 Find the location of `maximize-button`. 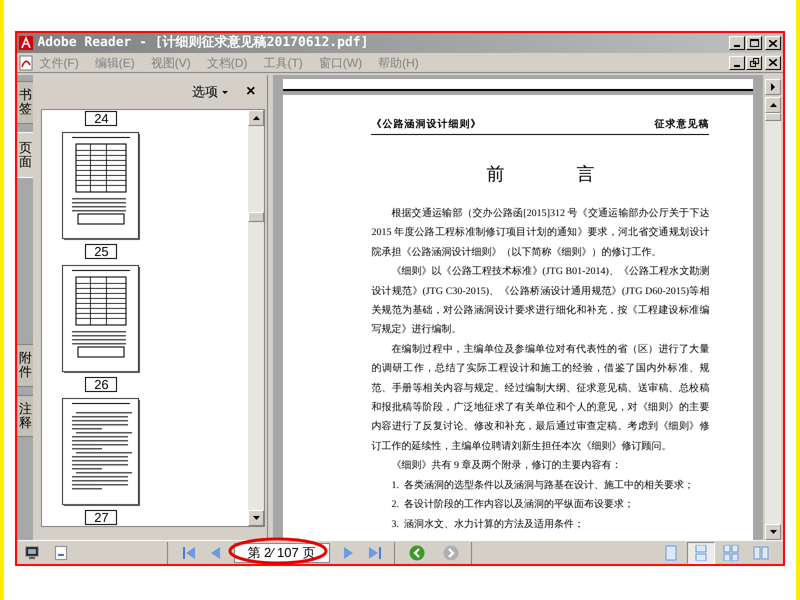

maximize-button is located at coordinates (754, 43).